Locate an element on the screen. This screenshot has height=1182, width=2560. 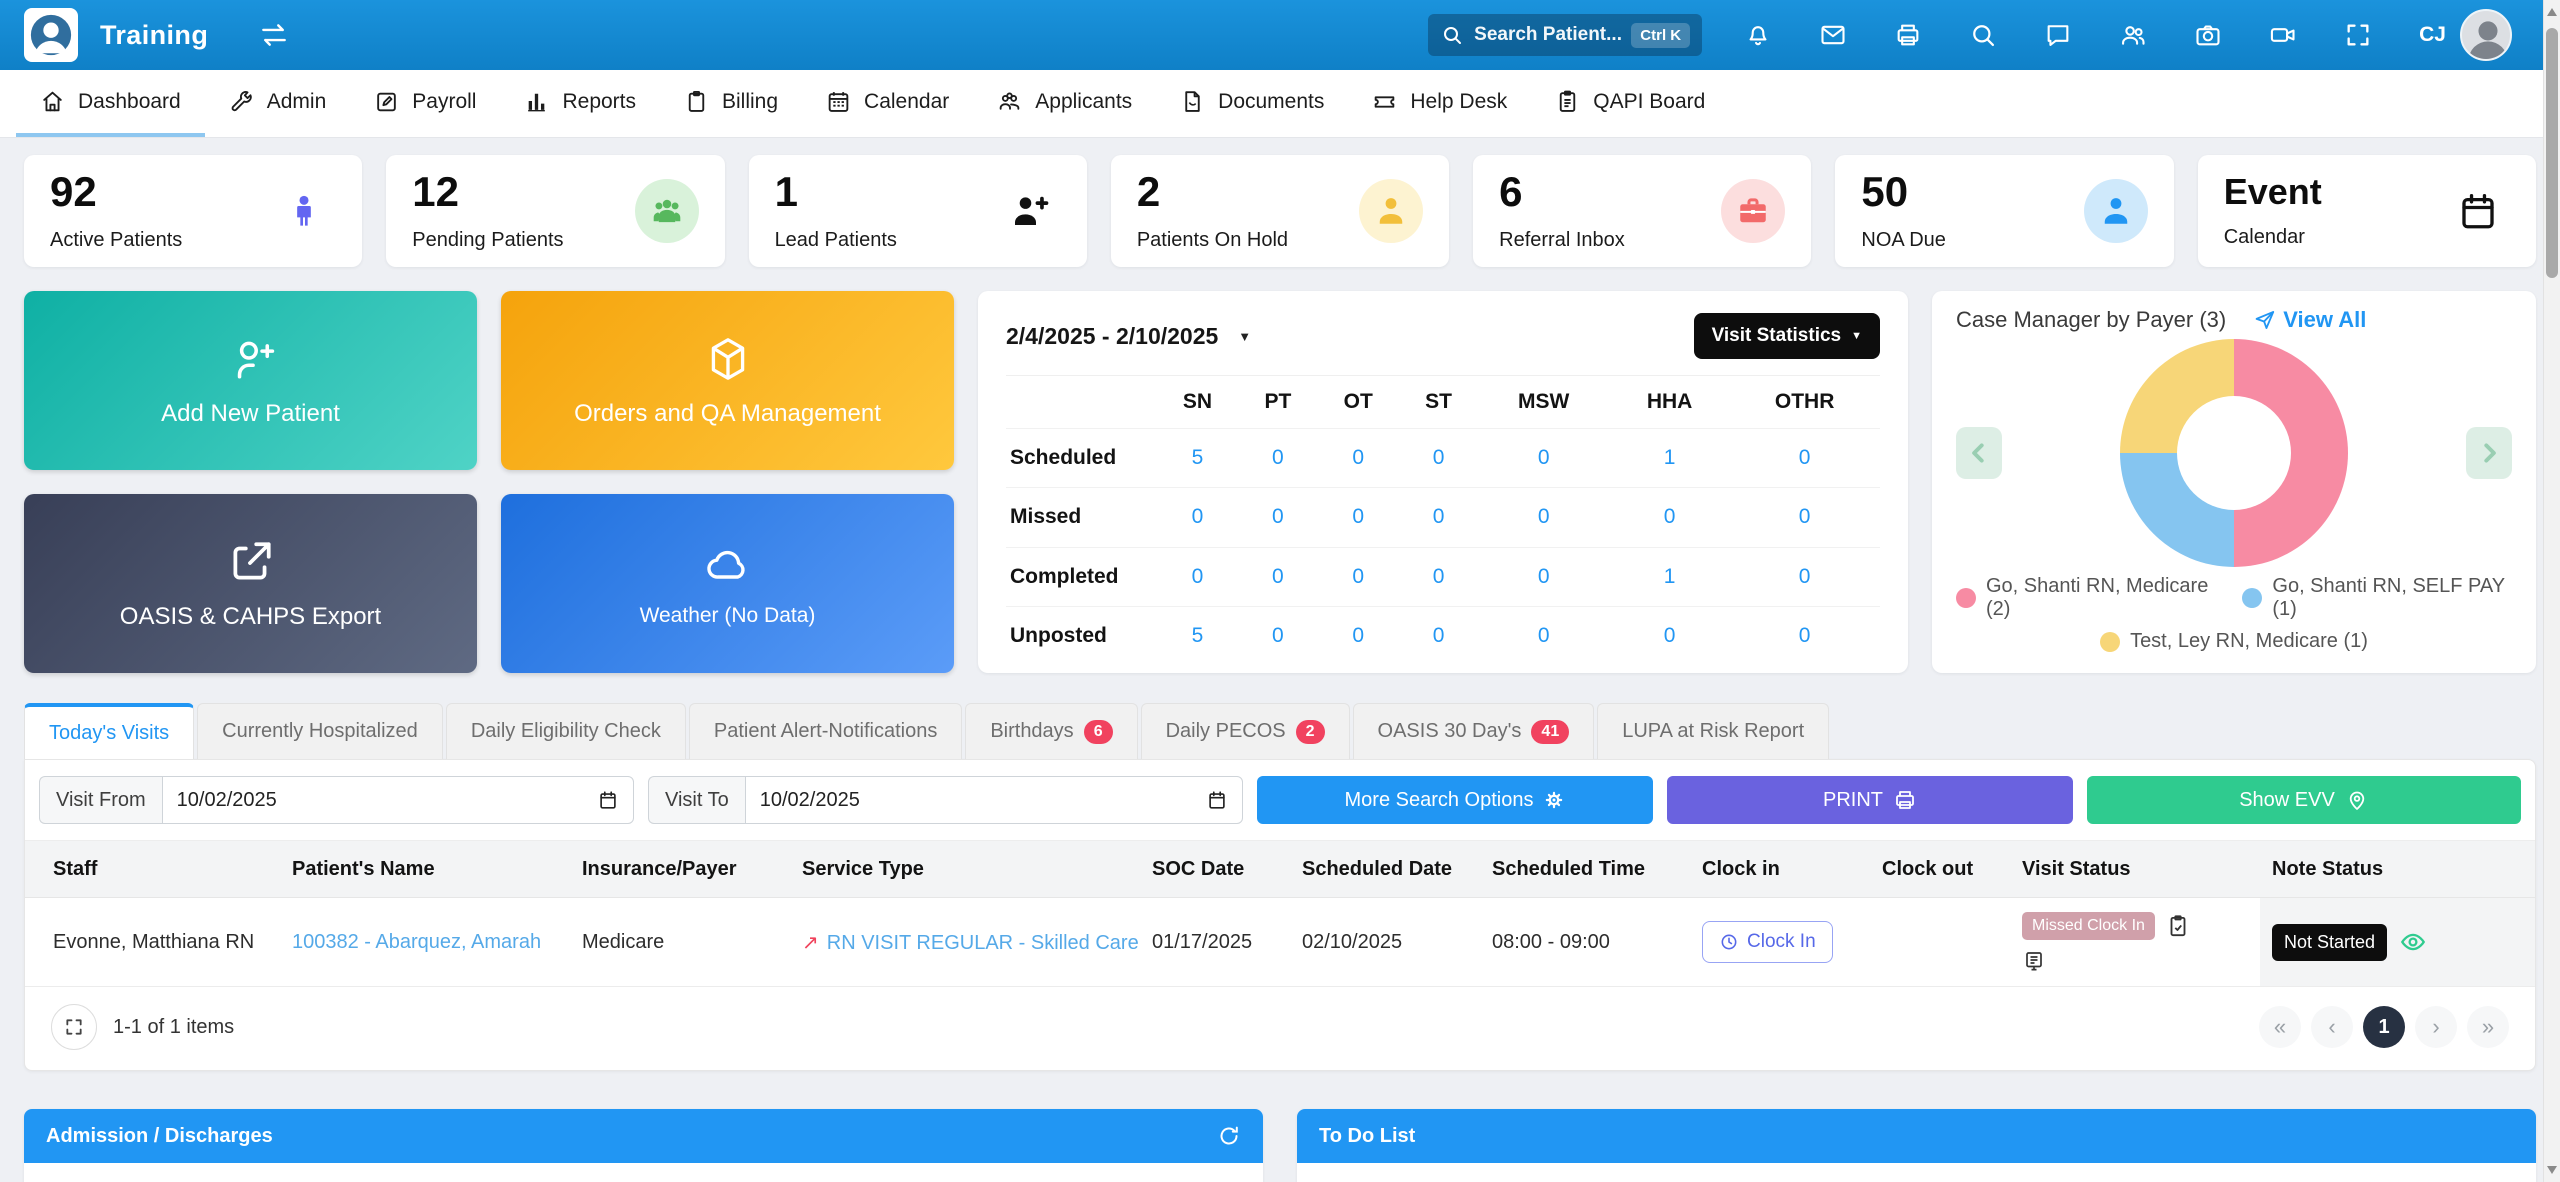
visit-statistics-dropdown: Visit Statistics ▼ is located at coordinates (1786, 336).